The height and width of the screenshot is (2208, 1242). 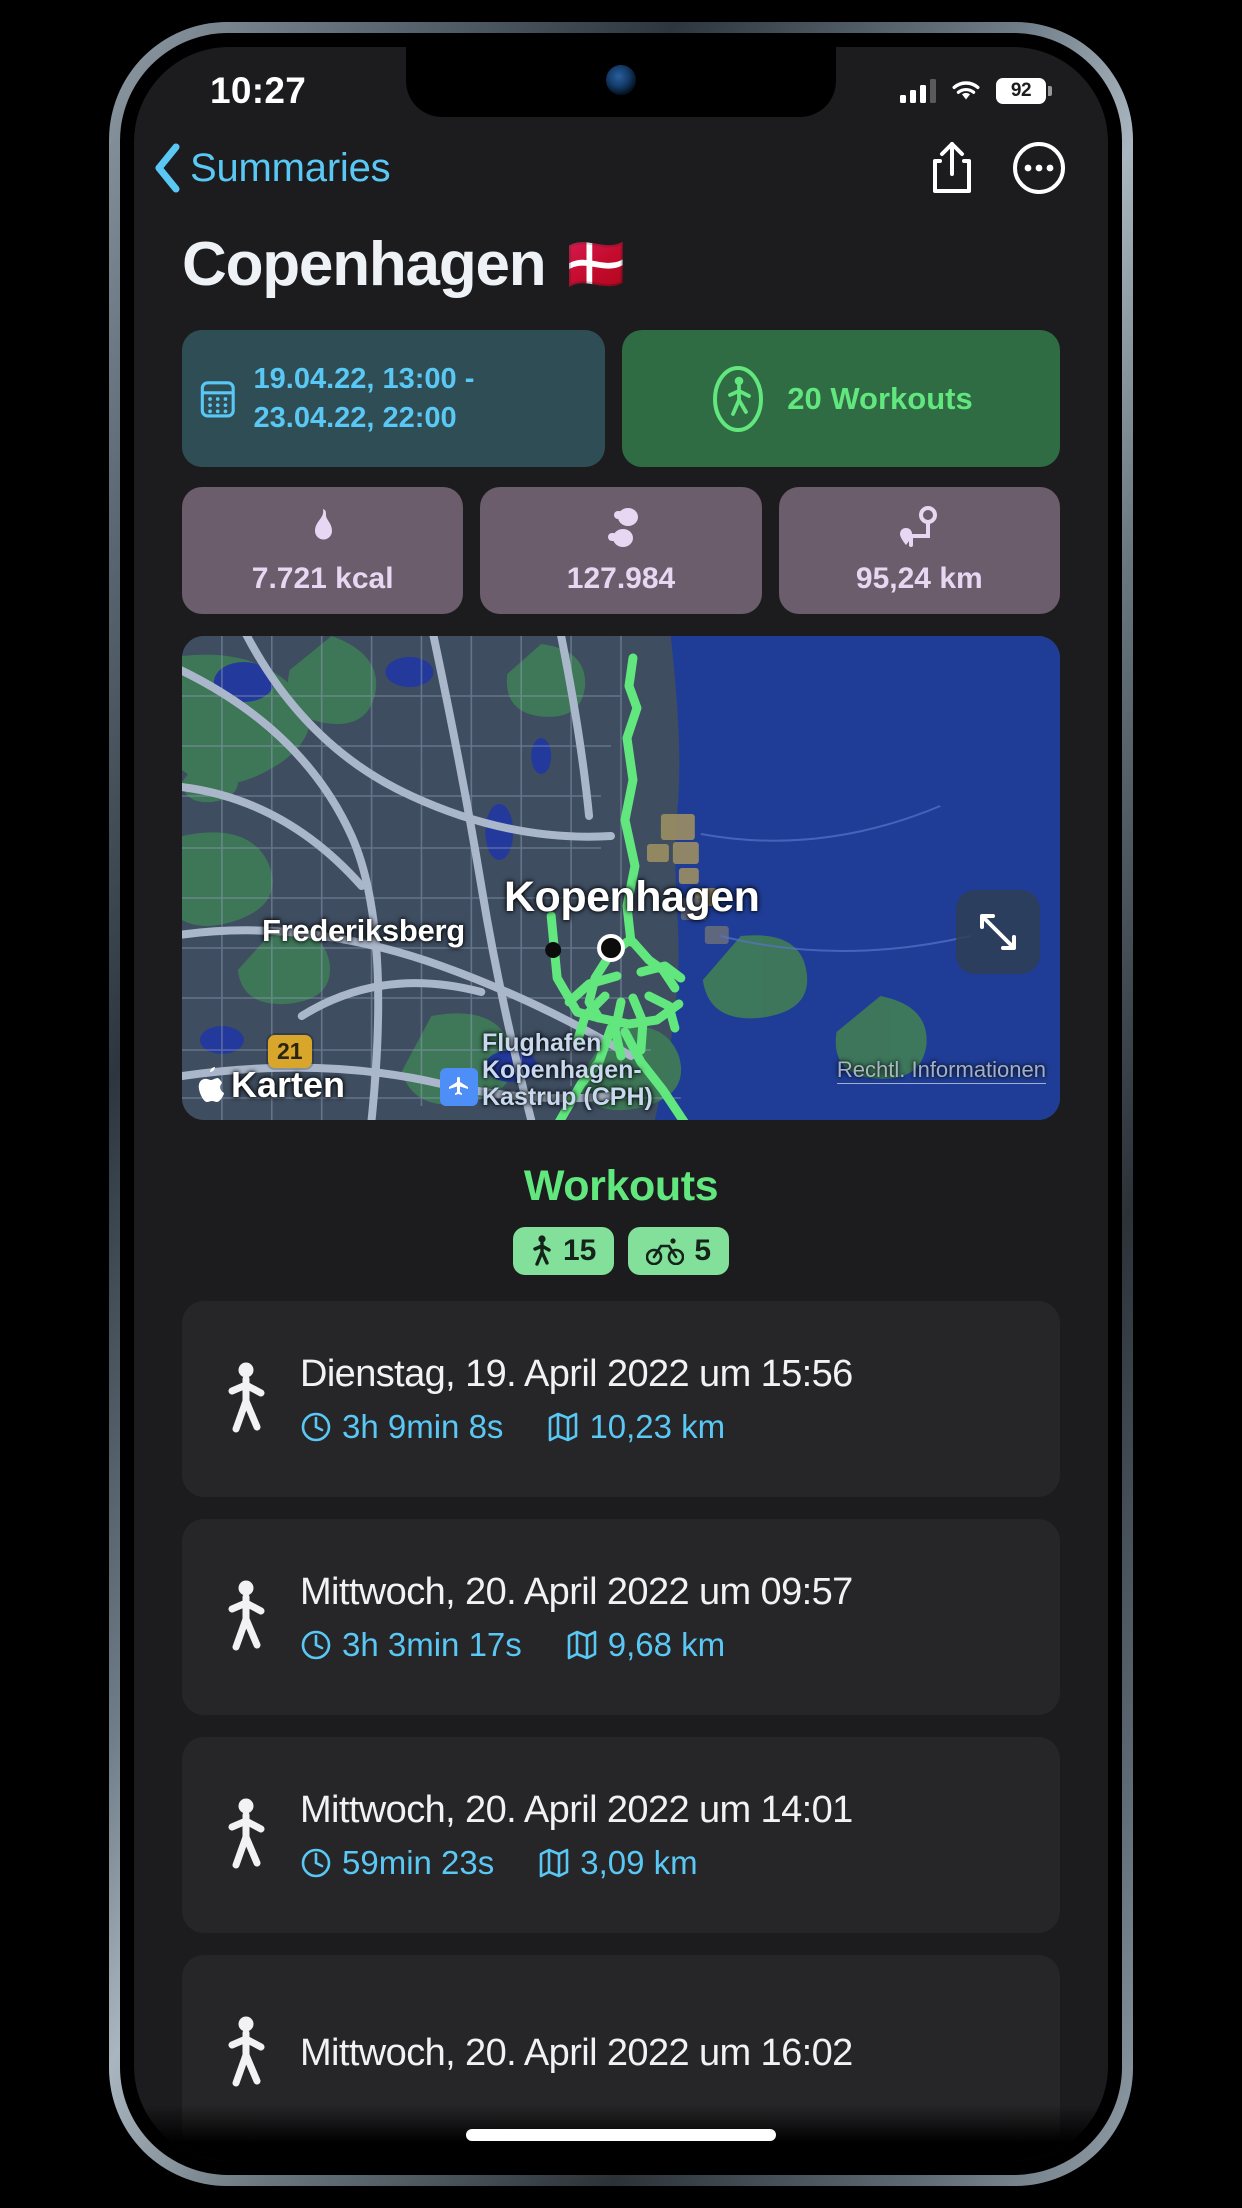 I want to click on summary-row-stats: 7.721 kcal 127.984 95,24 km, so click(x=621, y=550).